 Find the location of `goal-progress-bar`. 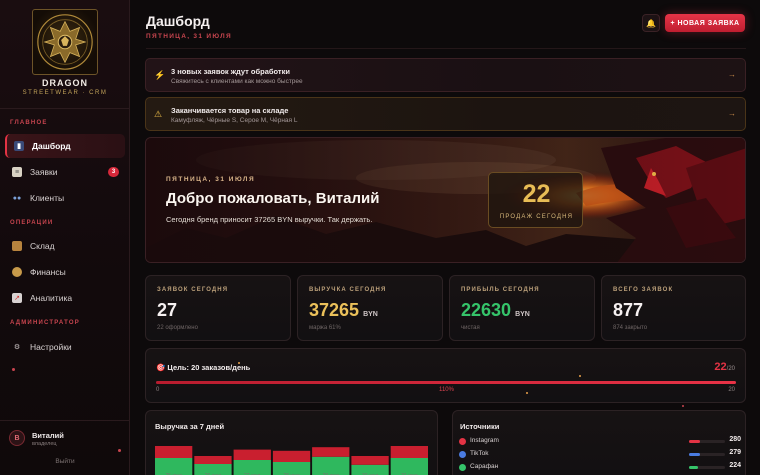

goal-progress-bar is located at coordinates (446, 382).